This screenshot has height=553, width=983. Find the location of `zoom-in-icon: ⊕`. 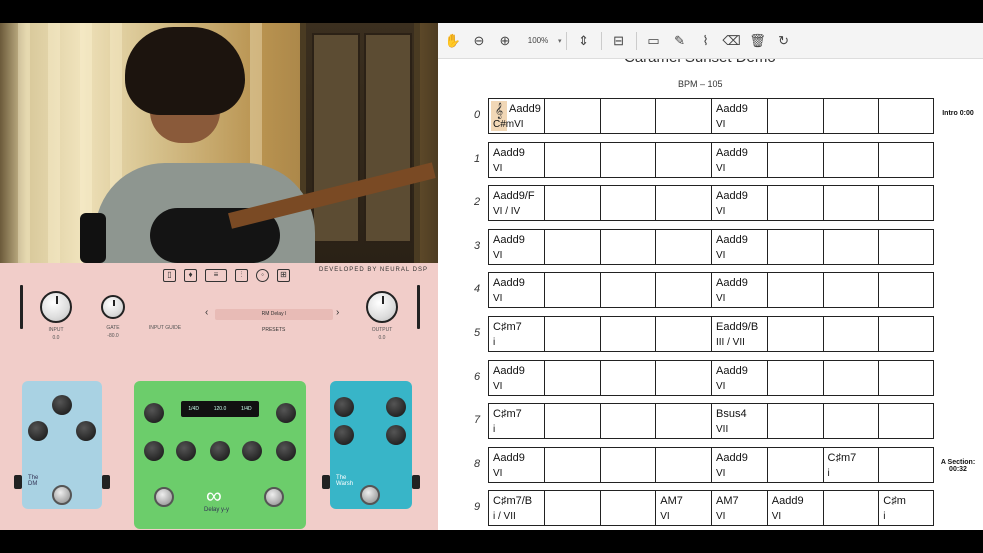

zoom-in-icon: ⊕ is located at coordinates (505, 41).